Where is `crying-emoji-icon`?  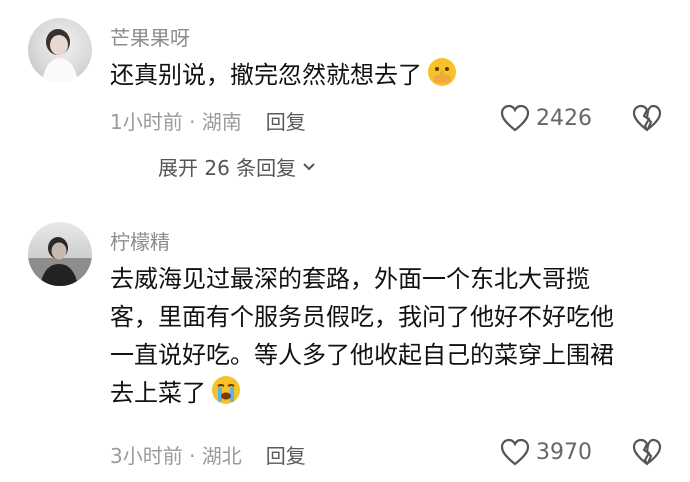
crying-emoji-icon is located at coordinates (226, 390).